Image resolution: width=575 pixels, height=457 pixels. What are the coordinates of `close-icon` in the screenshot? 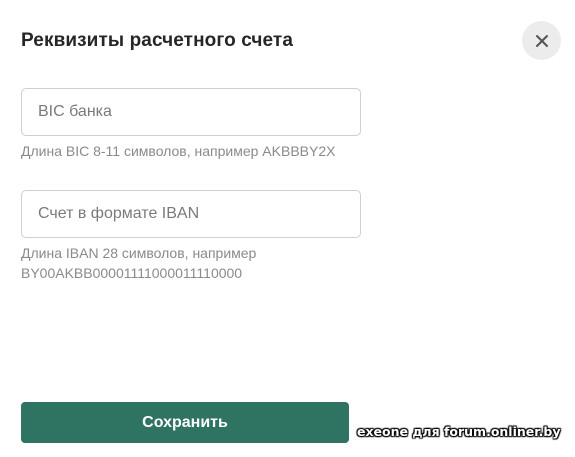 It's located at (541, 40).